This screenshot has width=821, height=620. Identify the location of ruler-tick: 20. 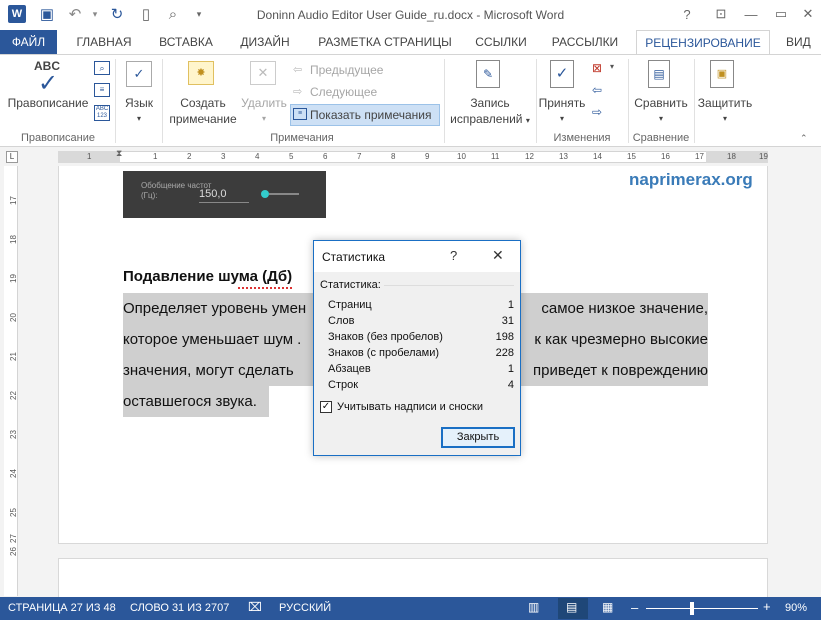
(13, 317).